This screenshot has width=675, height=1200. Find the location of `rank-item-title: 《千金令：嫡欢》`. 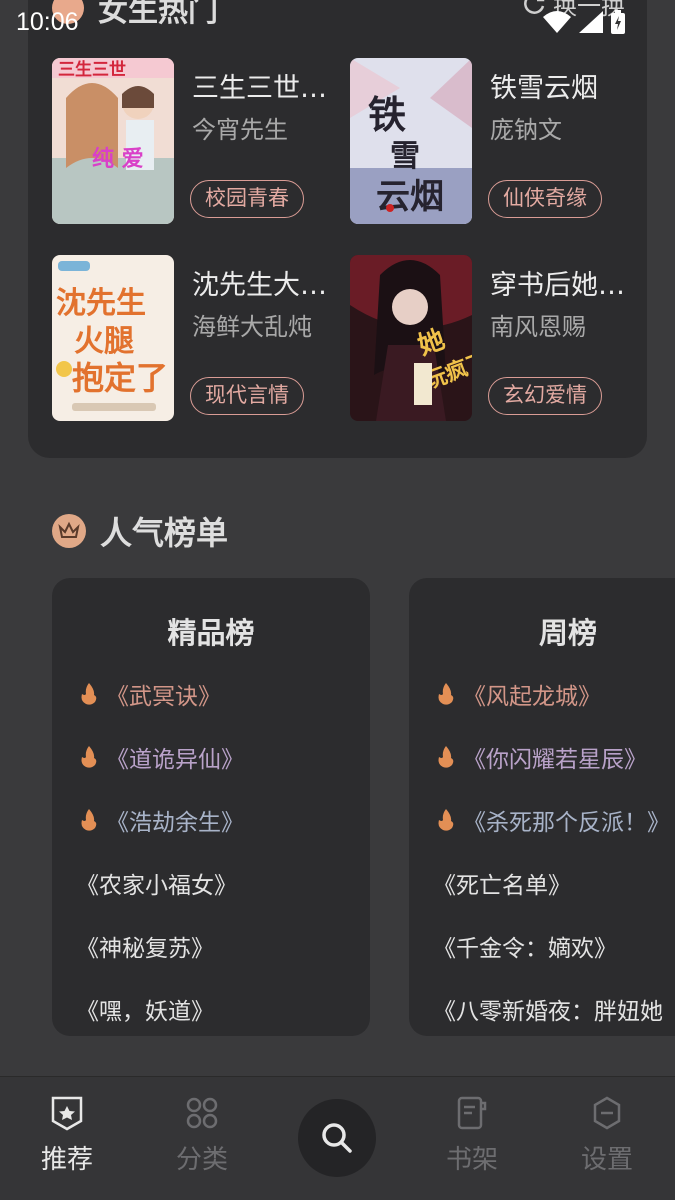

rank-item-title: 《千金令：嫡欢》 is located at coordinates (525, 948).